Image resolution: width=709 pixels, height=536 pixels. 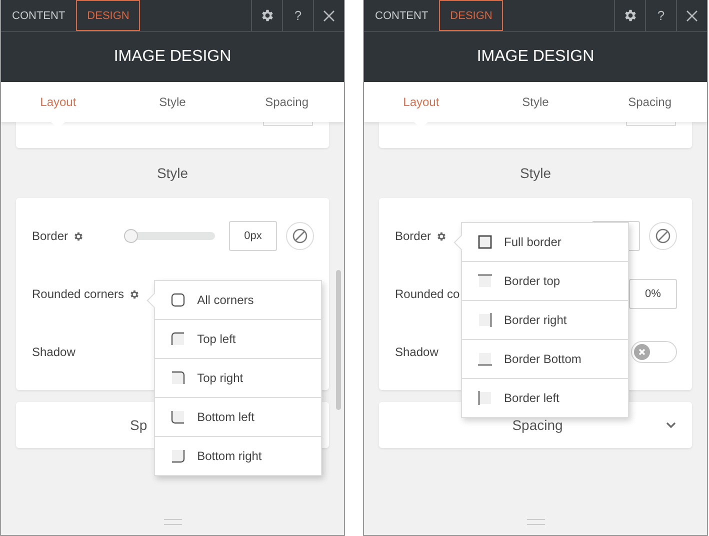 I want to click on corner-bottom-left-icon, so click(x=178, y=417).